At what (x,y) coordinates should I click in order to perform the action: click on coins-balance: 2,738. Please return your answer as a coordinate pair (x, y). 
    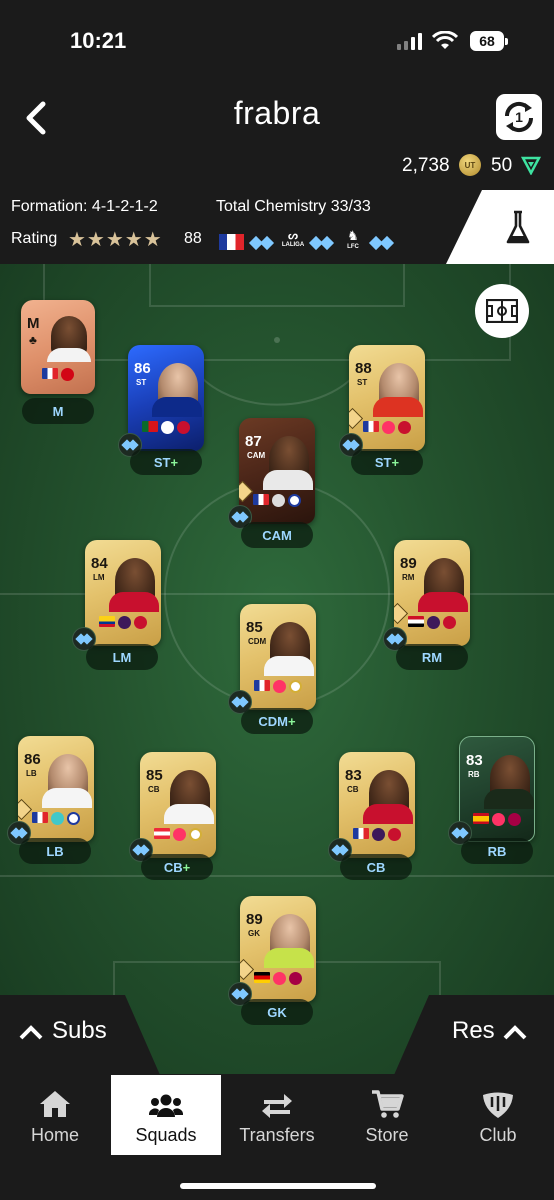
    Looking at the image, I should click on (426, 165).